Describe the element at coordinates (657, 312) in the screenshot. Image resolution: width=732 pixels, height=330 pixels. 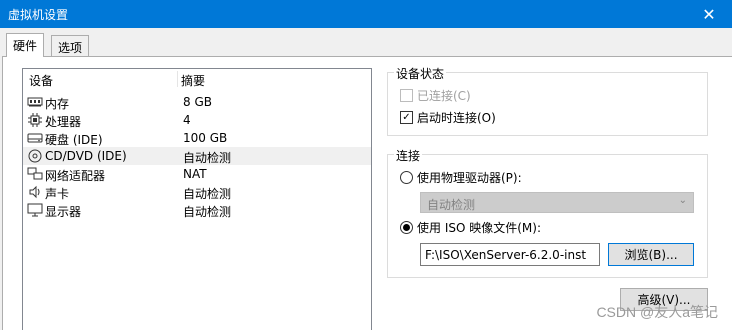
I see `watermark: CSDN @友人a笔记` at that location.